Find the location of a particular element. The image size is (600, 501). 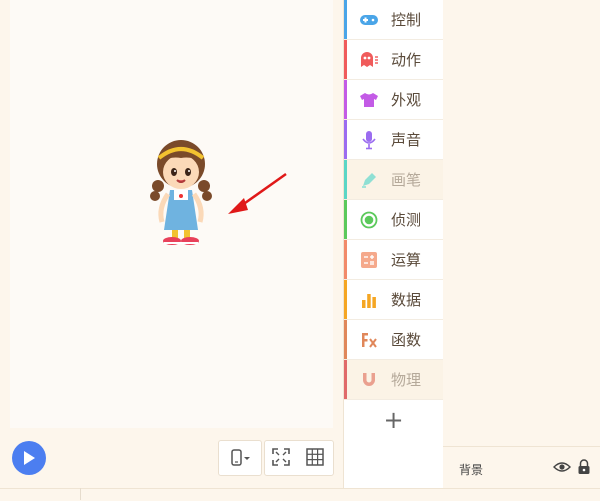

category-looks: 外观 is located at coordinates (393, 100).